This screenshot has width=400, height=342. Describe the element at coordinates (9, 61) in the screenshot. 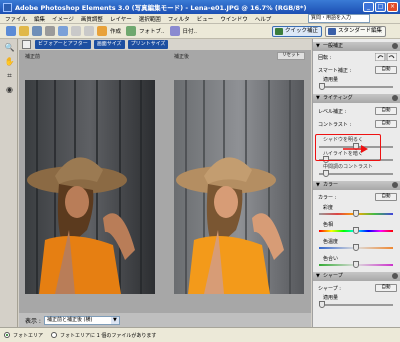

I see `hand-tool-icon: ✋` at that location.